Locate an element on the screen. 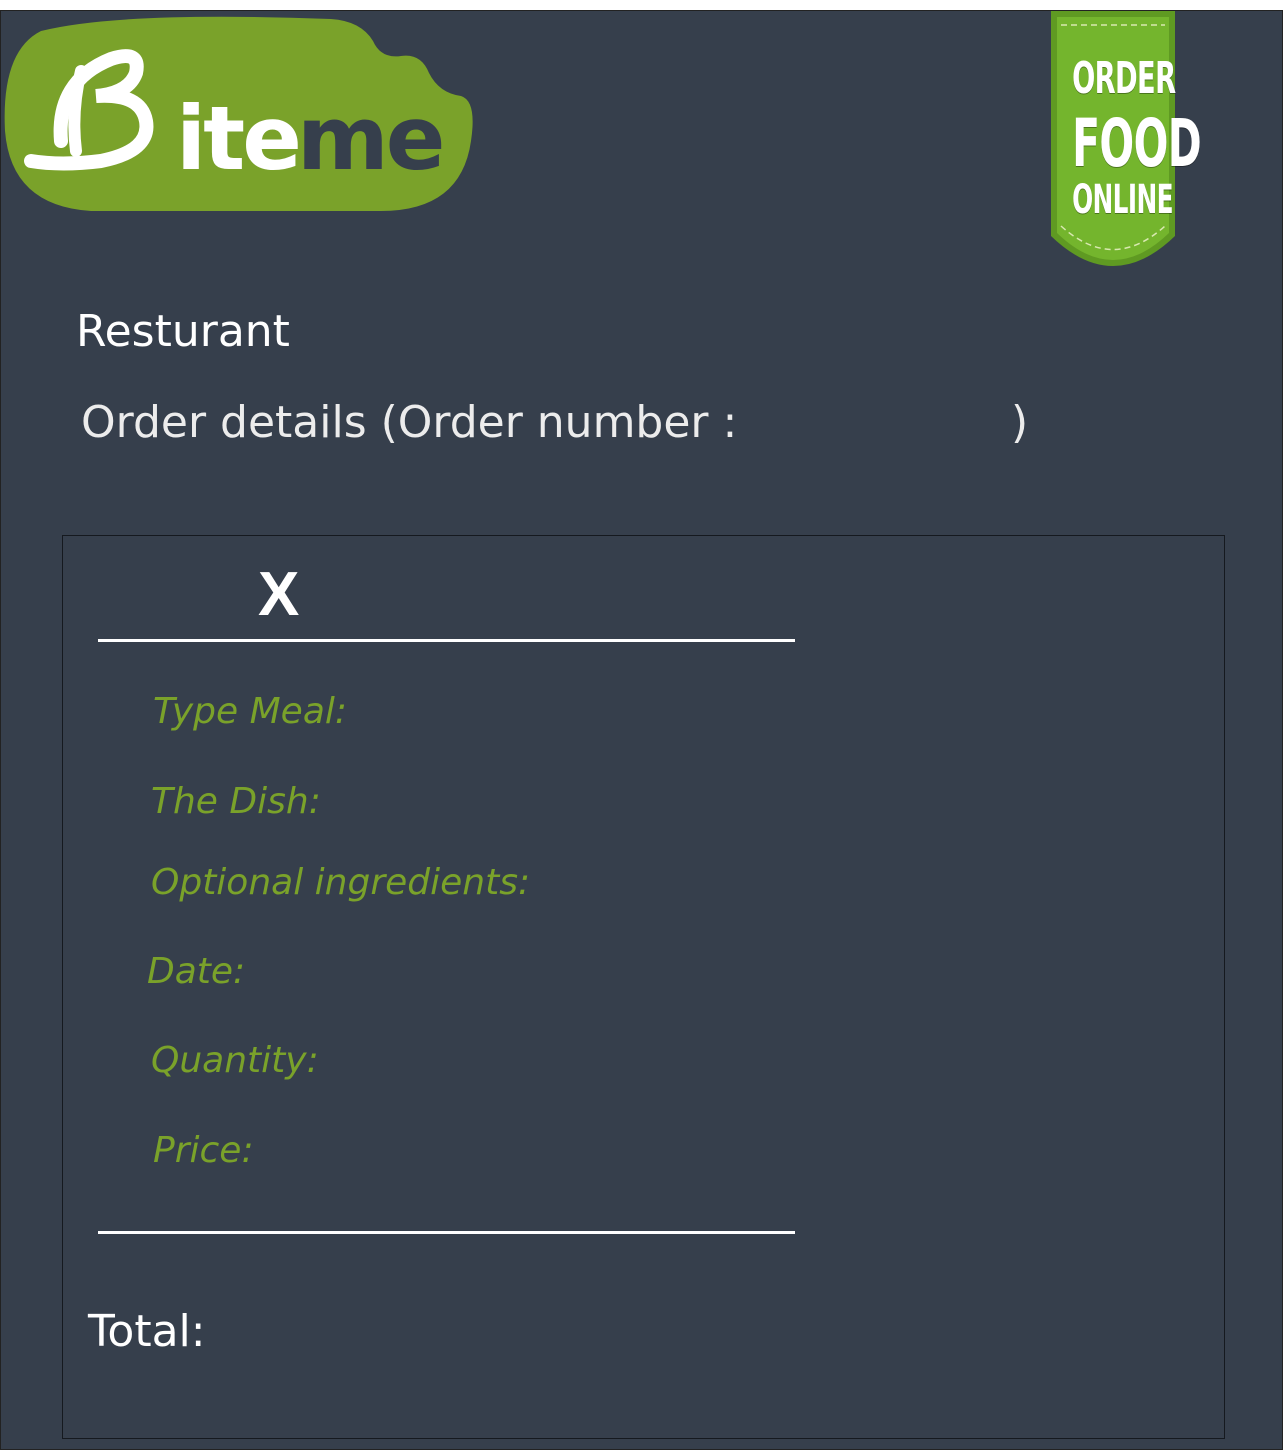  date-label: Date: is located at coordinates (196, 971).